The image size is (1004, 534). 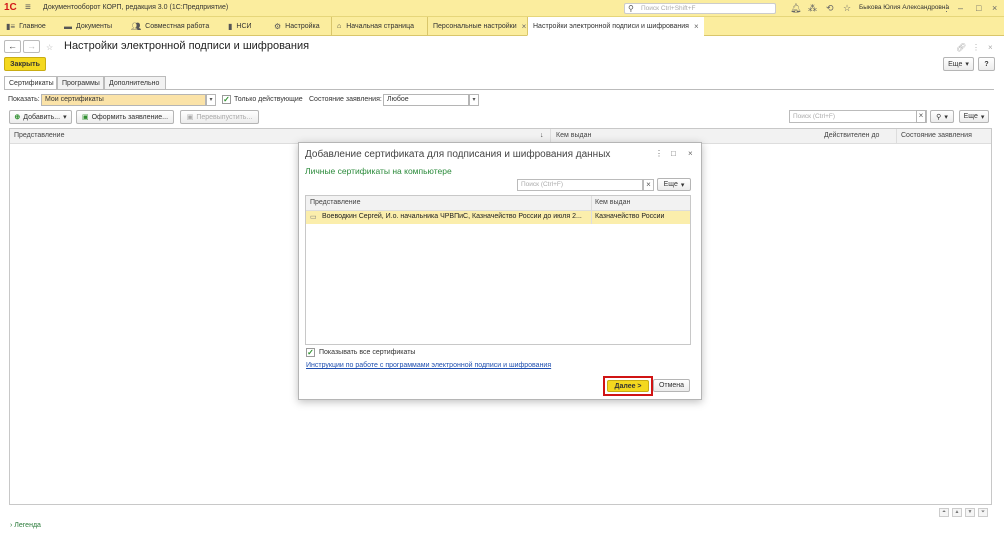 What do you see at coordinates (426, 100) in the screenshot?
I see `state-select: Любое` at bounding box center [426, 100].